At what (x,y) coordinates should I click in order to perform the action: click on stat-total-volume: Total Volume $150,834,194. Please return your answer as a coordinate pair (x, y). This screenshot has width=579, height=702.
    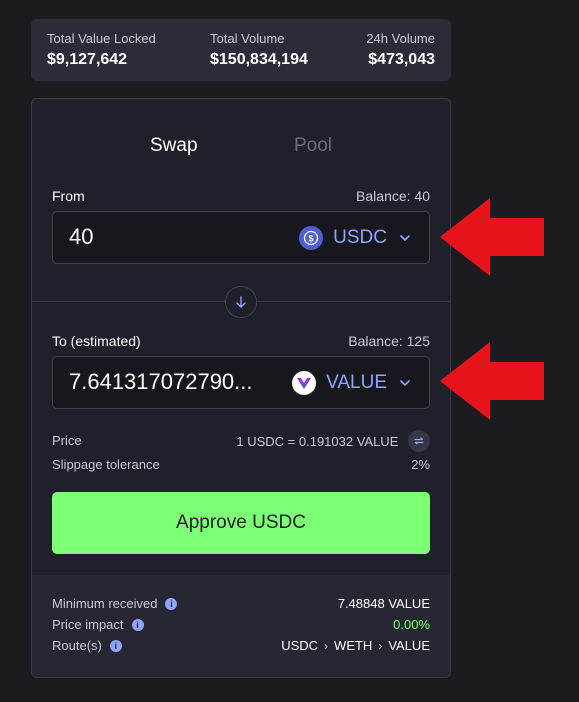
    Looking at the image, I should click on (259, 50).